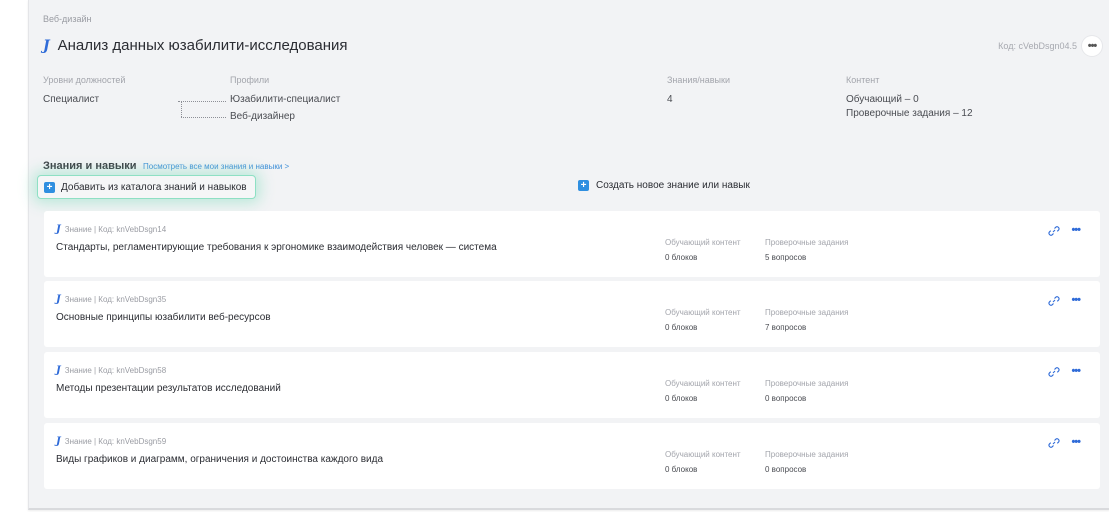 The height and width of the screenshot is (512, 1109). I want to click on content-tasks: Проверочные задания – 12, so click(909, 113).